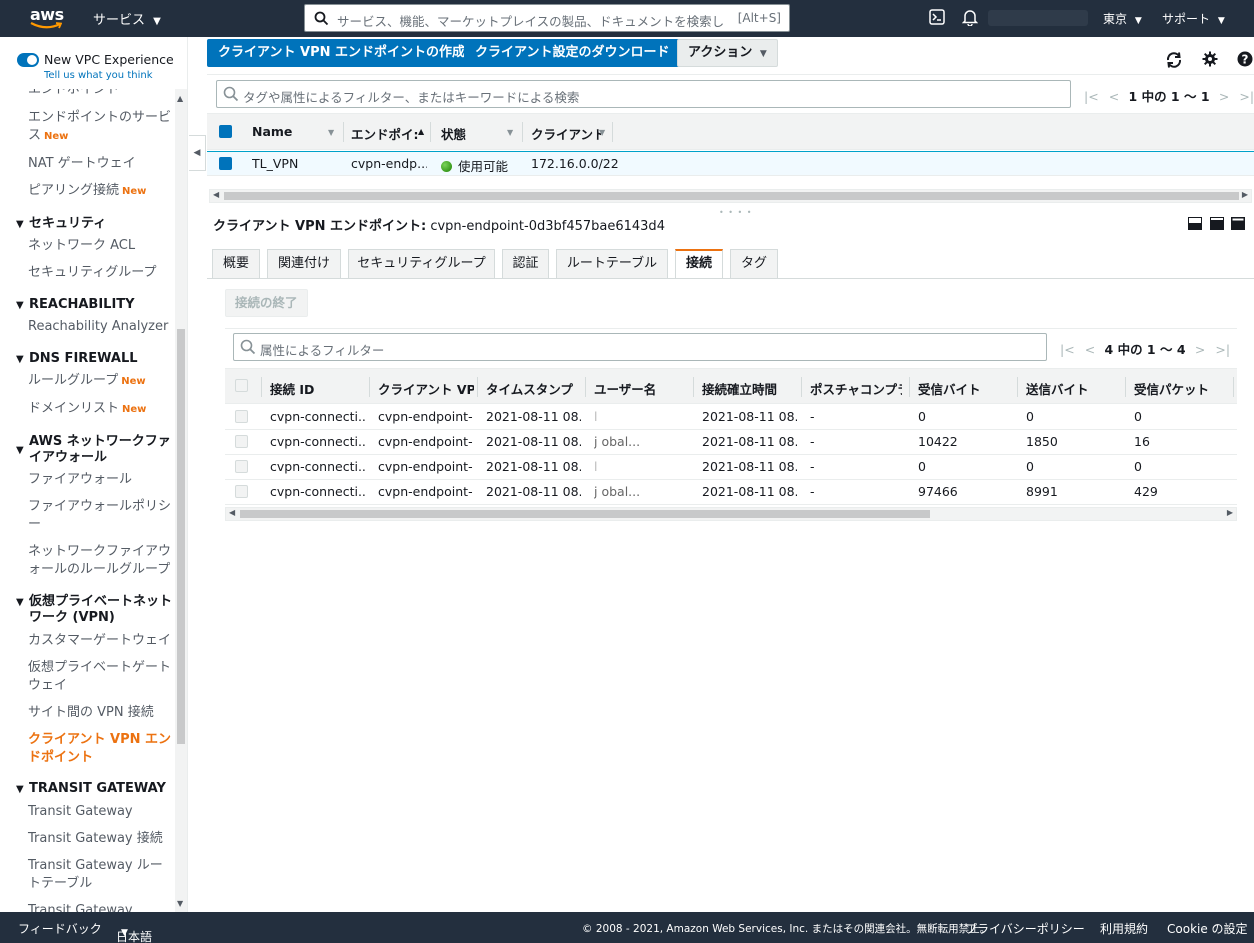 The height and width of the screenshot is (943, 1254). What do you see at coordinates (856, 388) in the screenshot?
I see `column-header-posture-compliance: ポスチャコンプラ` at bounding box center [856, 388].